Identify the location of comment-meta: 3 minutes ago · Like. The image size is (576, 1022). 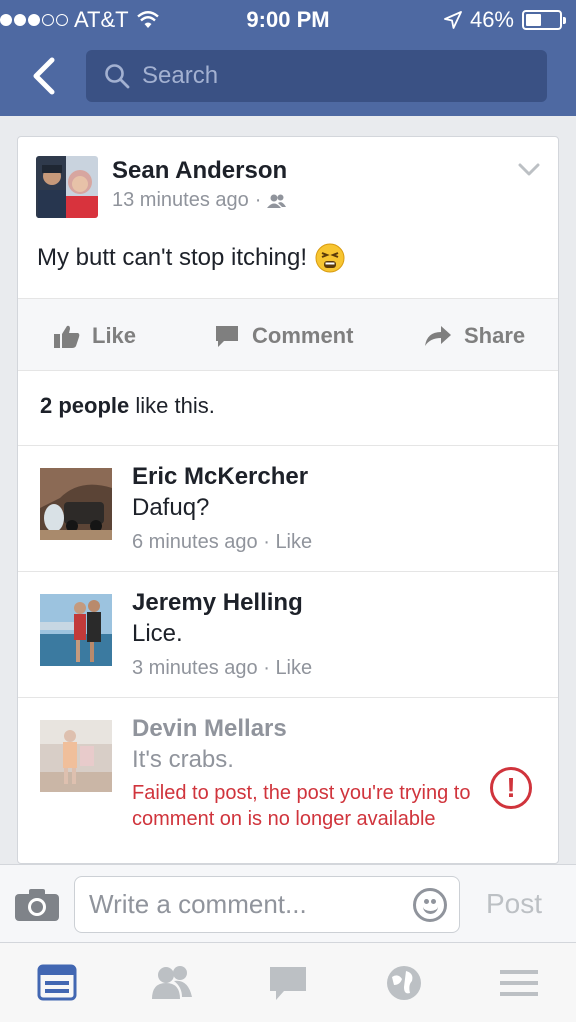
(222, 668).